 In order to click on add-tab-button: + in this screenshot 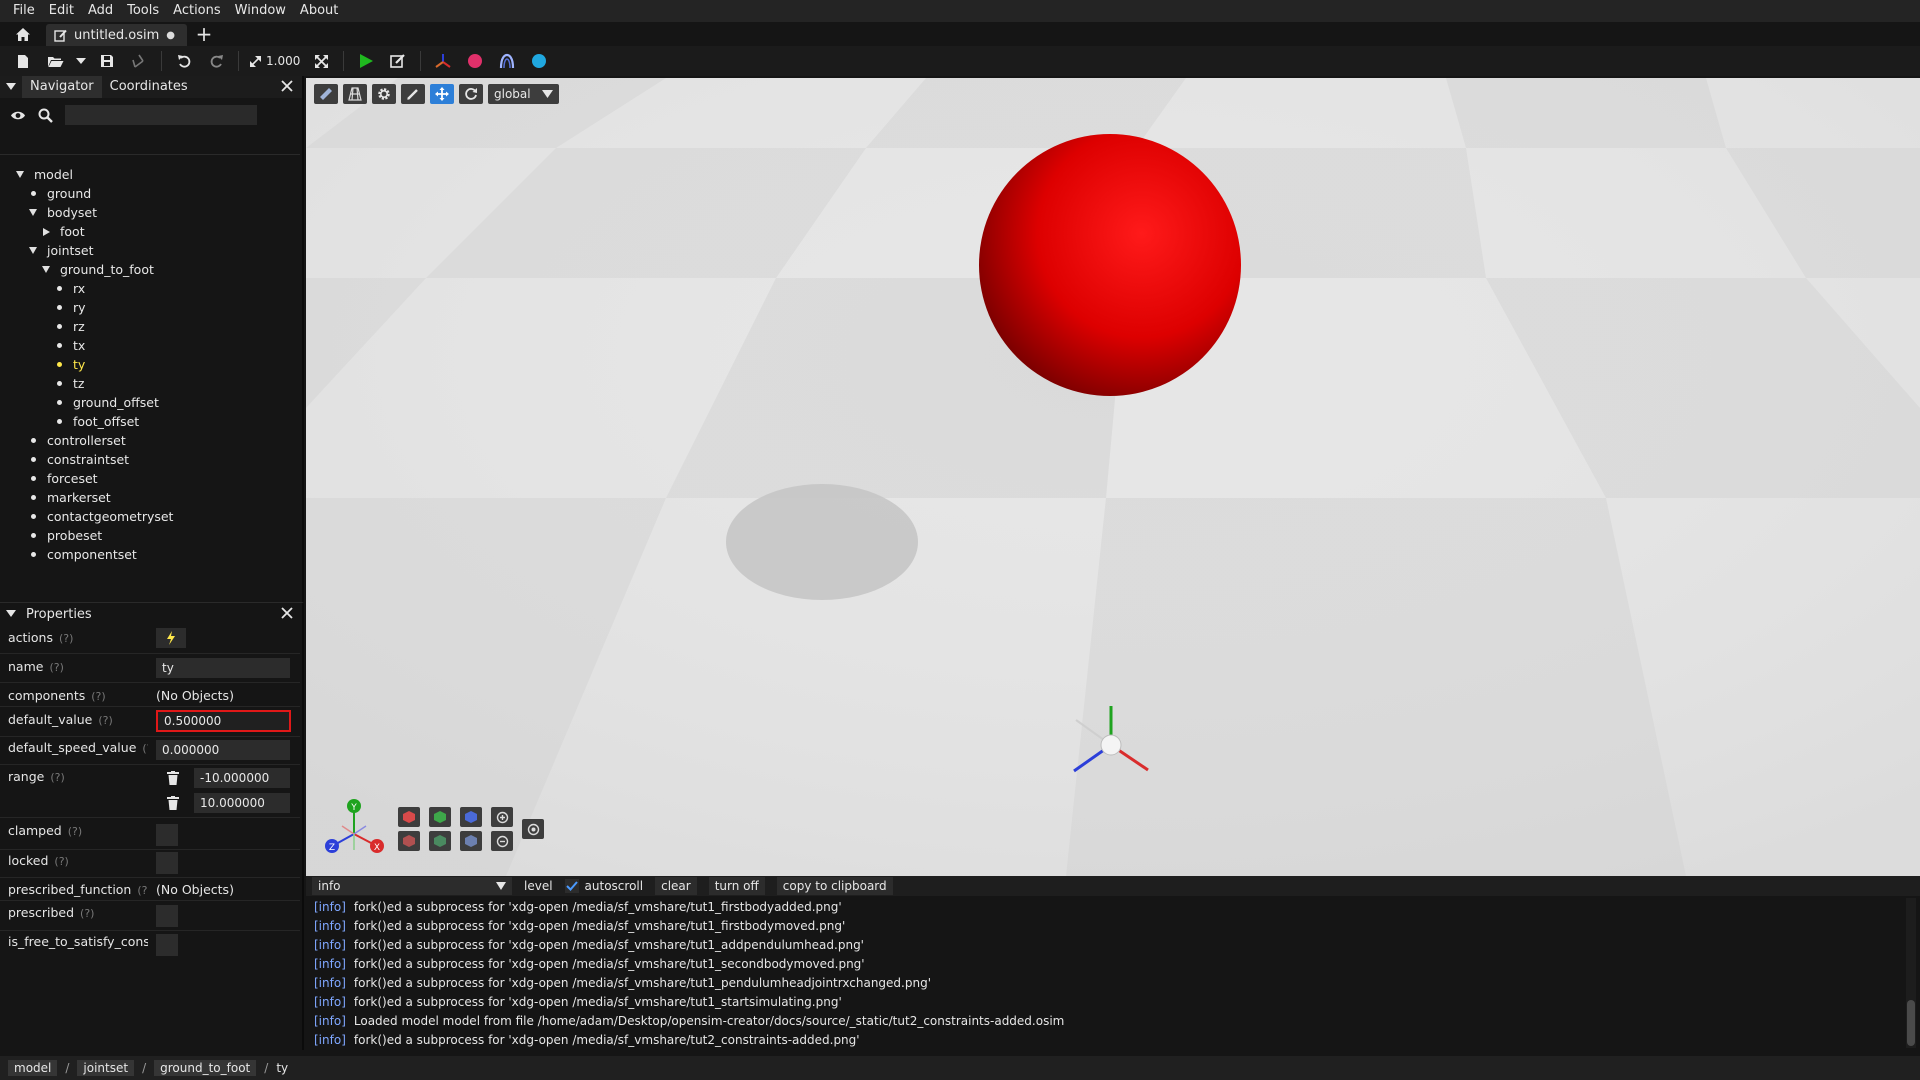, I will do `click(204, 34)`.